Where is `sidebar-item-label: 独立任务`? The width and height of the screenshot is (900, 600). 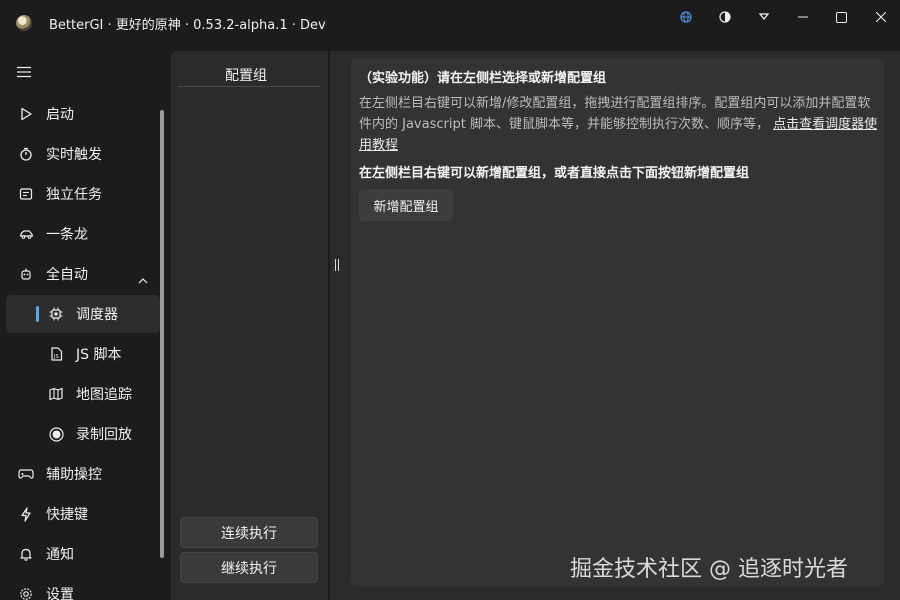 sidebar-item-label: 独立任务 is located at coordinates (74, 195).